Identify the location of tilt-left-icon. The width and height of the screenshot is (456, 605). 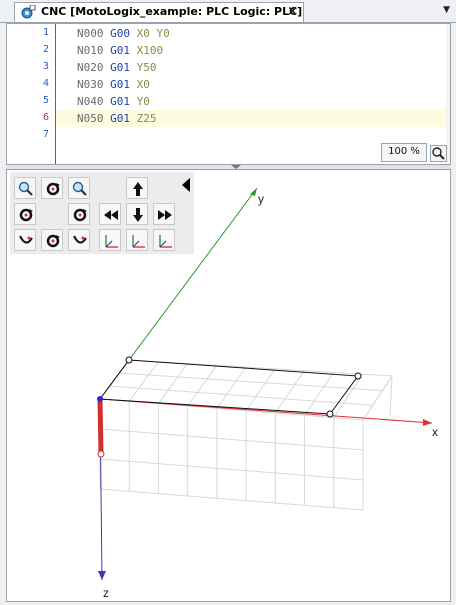
(26, 239).